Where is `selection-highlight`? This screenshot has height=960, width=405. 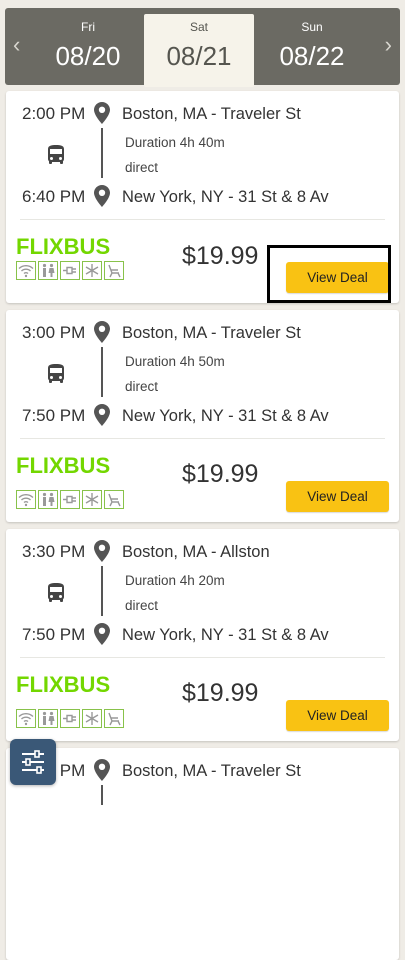 selection-highlight is located at coordinates (329, 274).